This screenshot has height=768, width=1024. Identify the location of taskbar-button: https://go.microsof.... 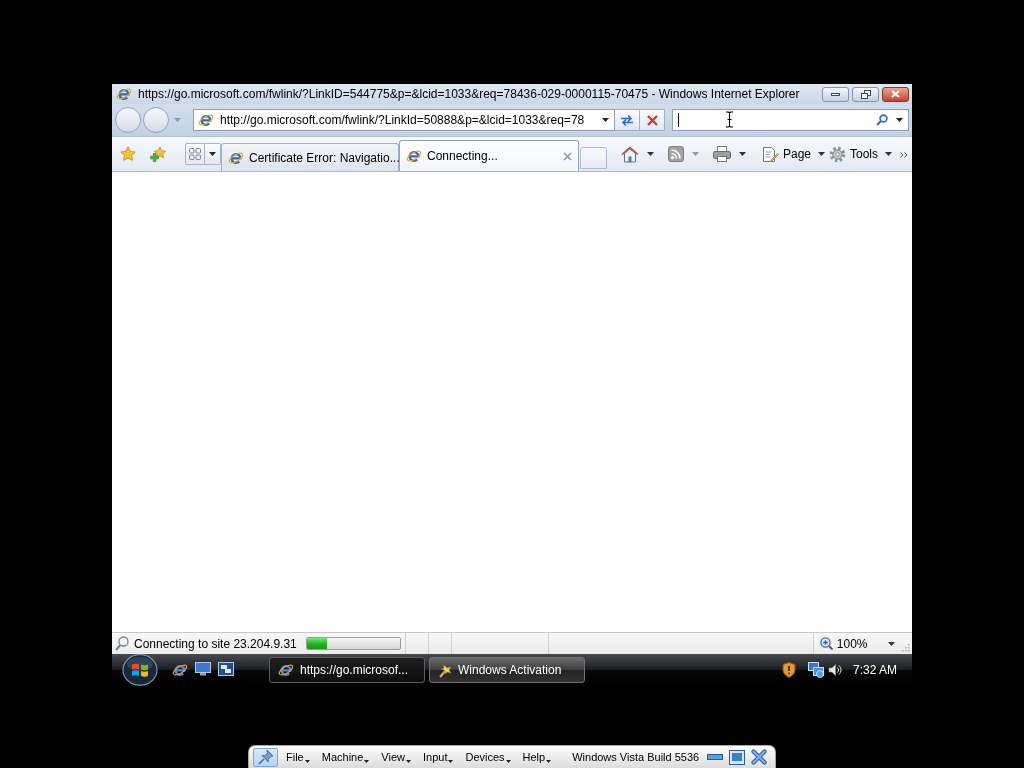
(347, 670).